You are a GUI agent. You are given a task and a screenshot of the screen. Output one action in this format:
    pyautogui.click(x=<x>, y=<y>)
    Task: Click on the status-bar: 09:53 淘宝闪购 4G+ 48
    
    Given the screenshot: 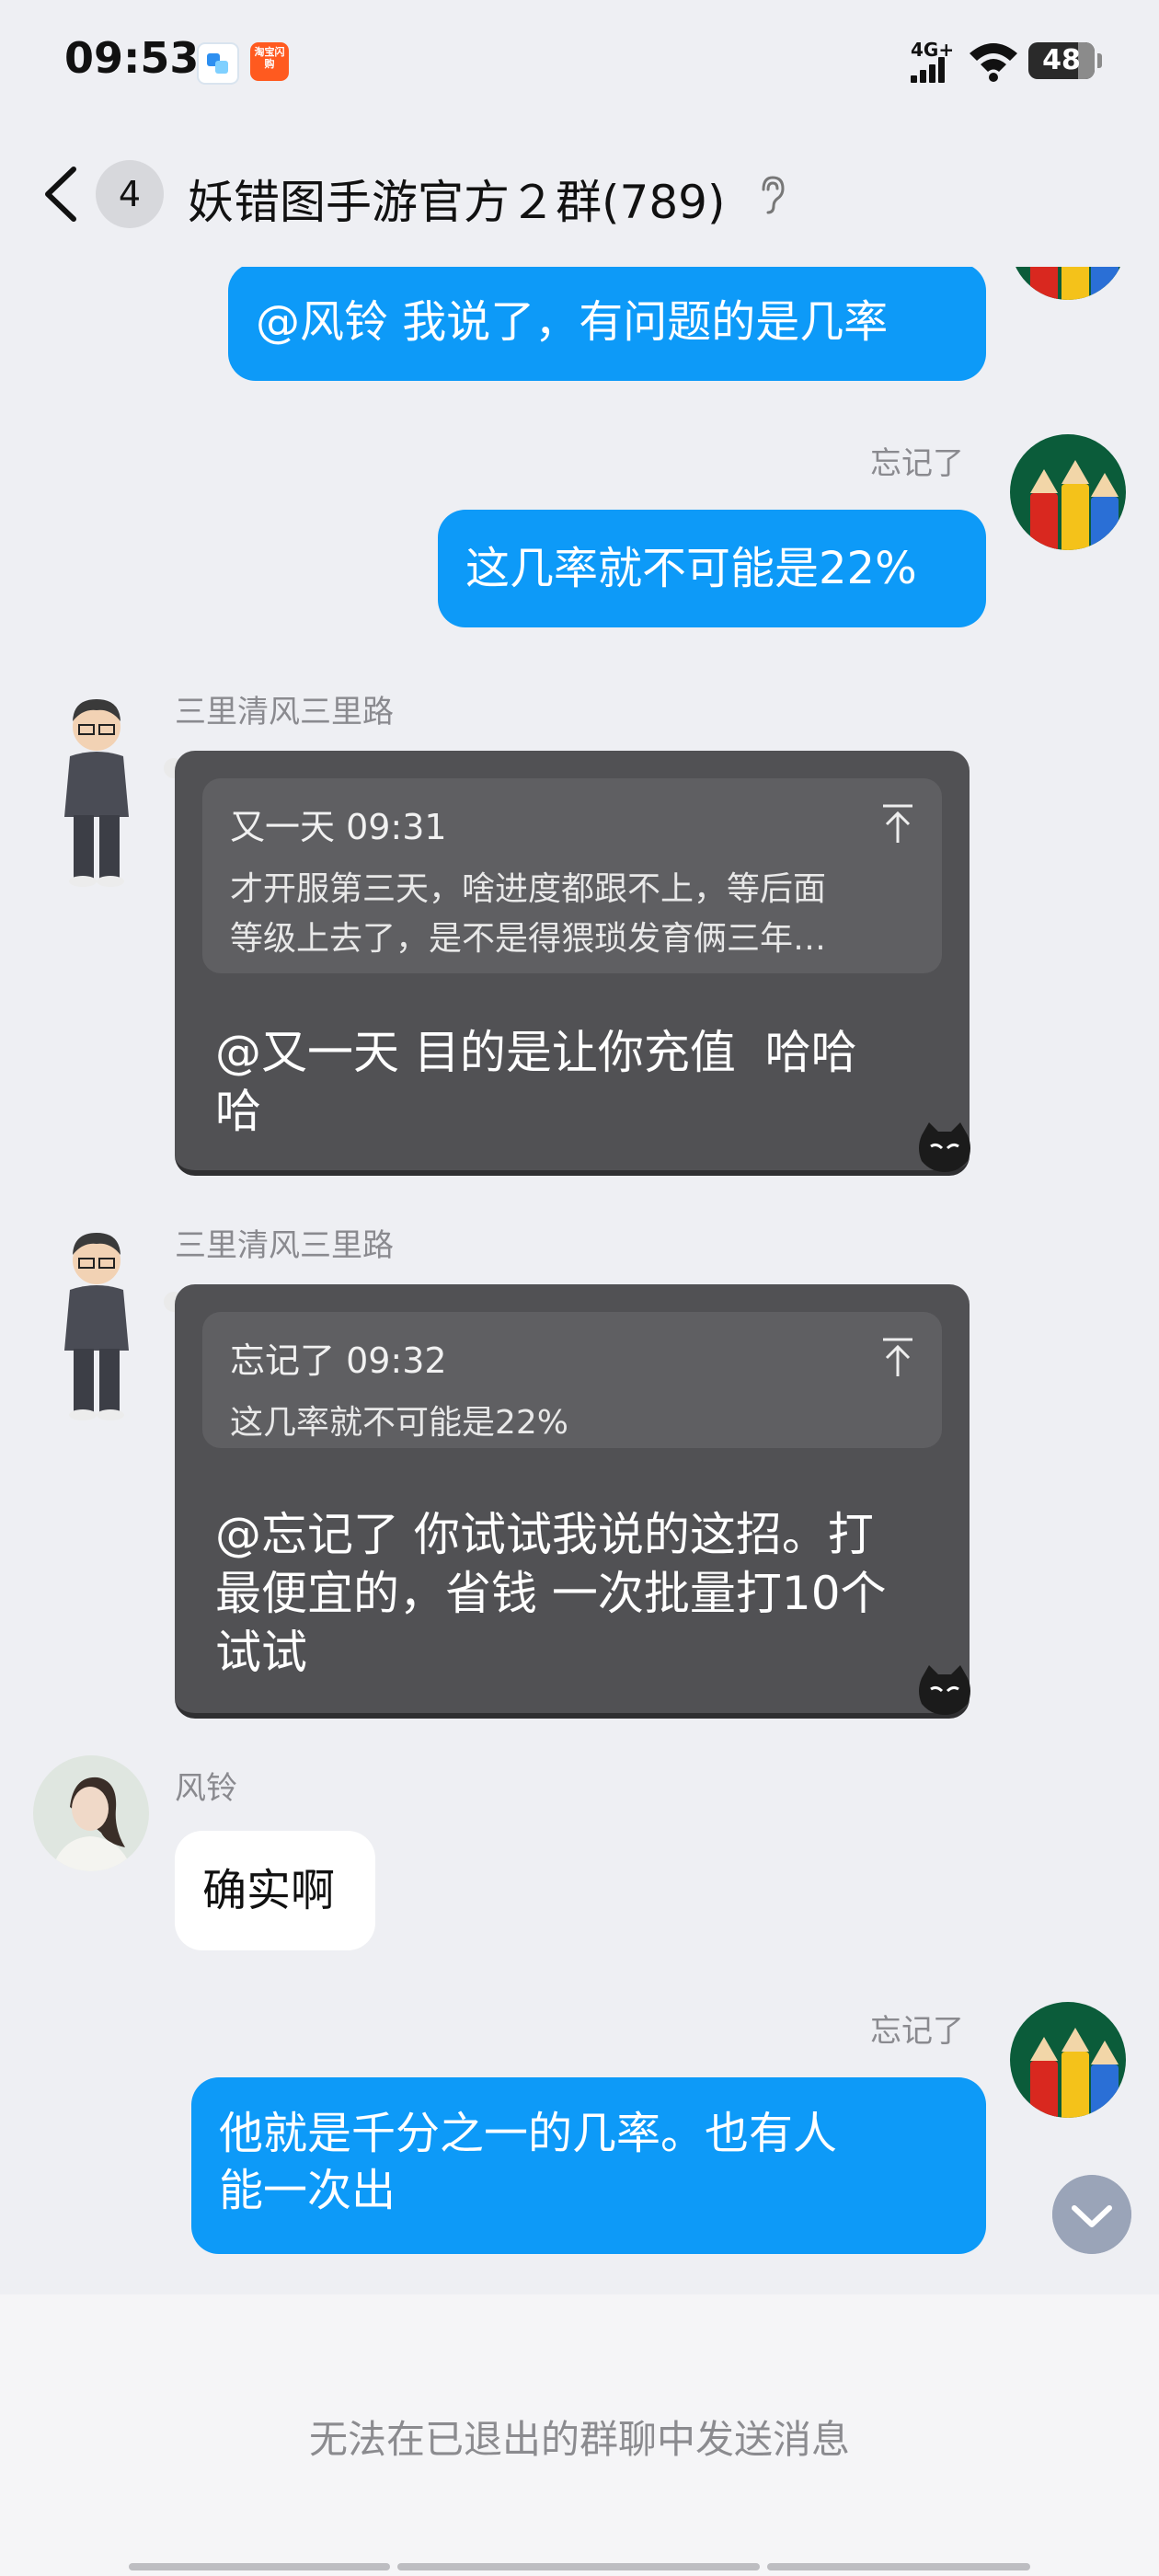 What is the action you would take?
    pyautogui.click(x=579, y=64)
    